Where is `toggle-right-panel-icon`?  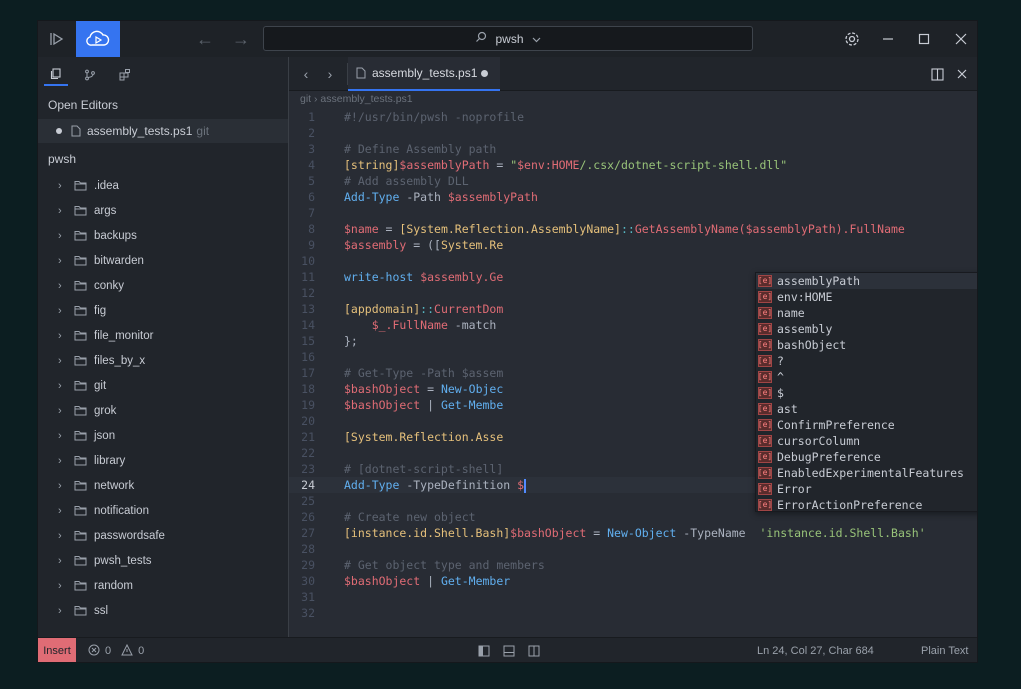 toggle-right-panel-icon is located at coordinates (534, 650).